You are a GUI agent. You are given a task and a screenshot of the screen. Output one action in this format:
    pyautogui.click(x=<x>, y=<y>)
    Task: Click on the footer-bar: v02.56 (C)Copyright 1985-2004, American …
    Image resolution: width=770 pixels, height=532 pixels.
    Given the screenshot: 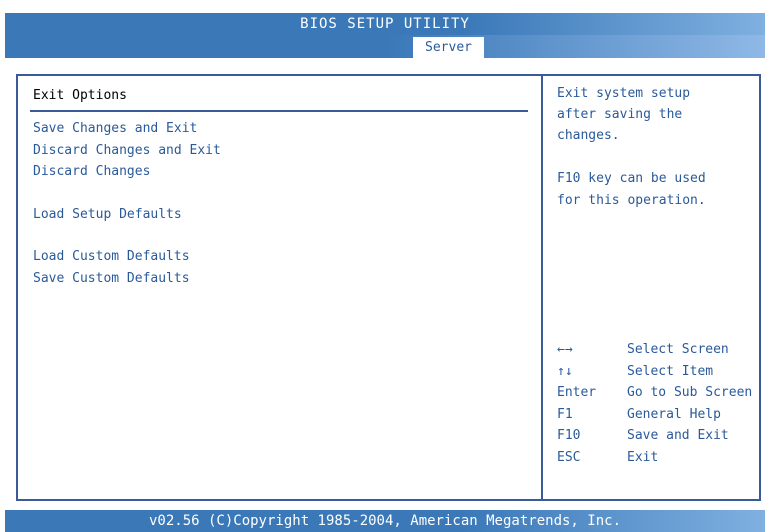 What is the action you would take?
    pyautogui.click(x=385, y=521)
    